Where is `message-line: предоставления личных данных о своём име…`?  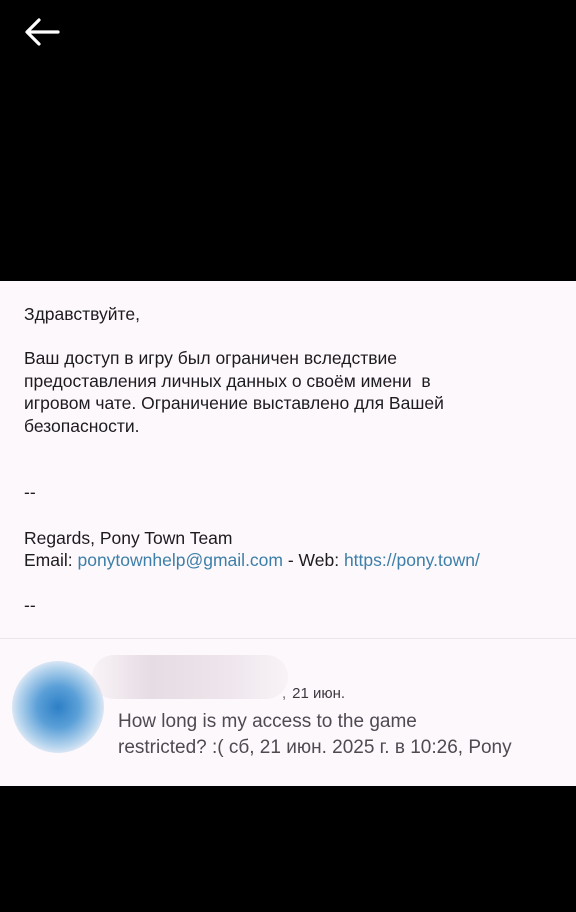
message-line: предоставления личных данных о своём име… is located at coordinates (227, 380).